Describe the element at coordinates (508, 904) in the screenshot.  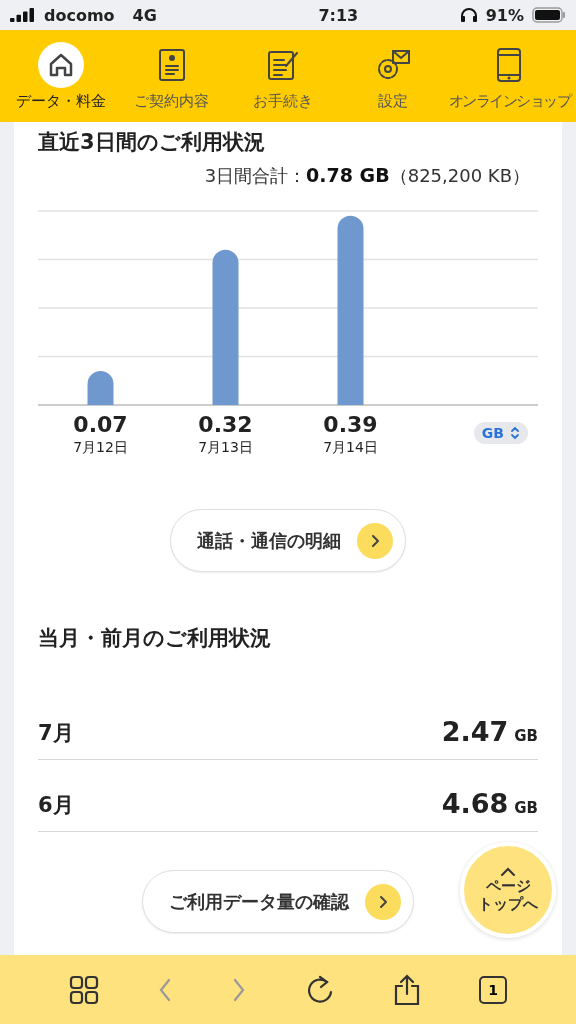
I see `page-top-label: トップへ` at that location.